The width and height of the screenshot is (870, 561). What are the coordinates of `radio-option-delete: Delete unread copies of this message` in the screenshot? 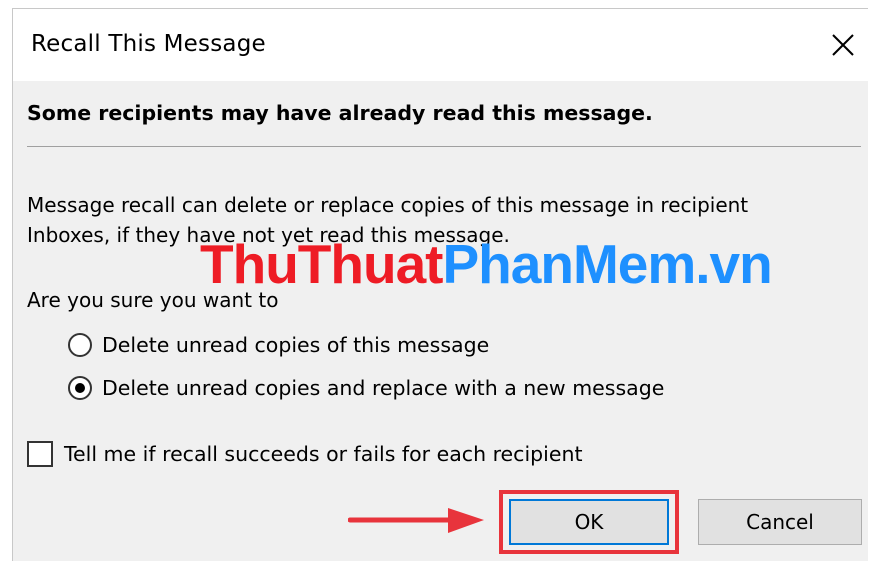 It's located at (278, 345).